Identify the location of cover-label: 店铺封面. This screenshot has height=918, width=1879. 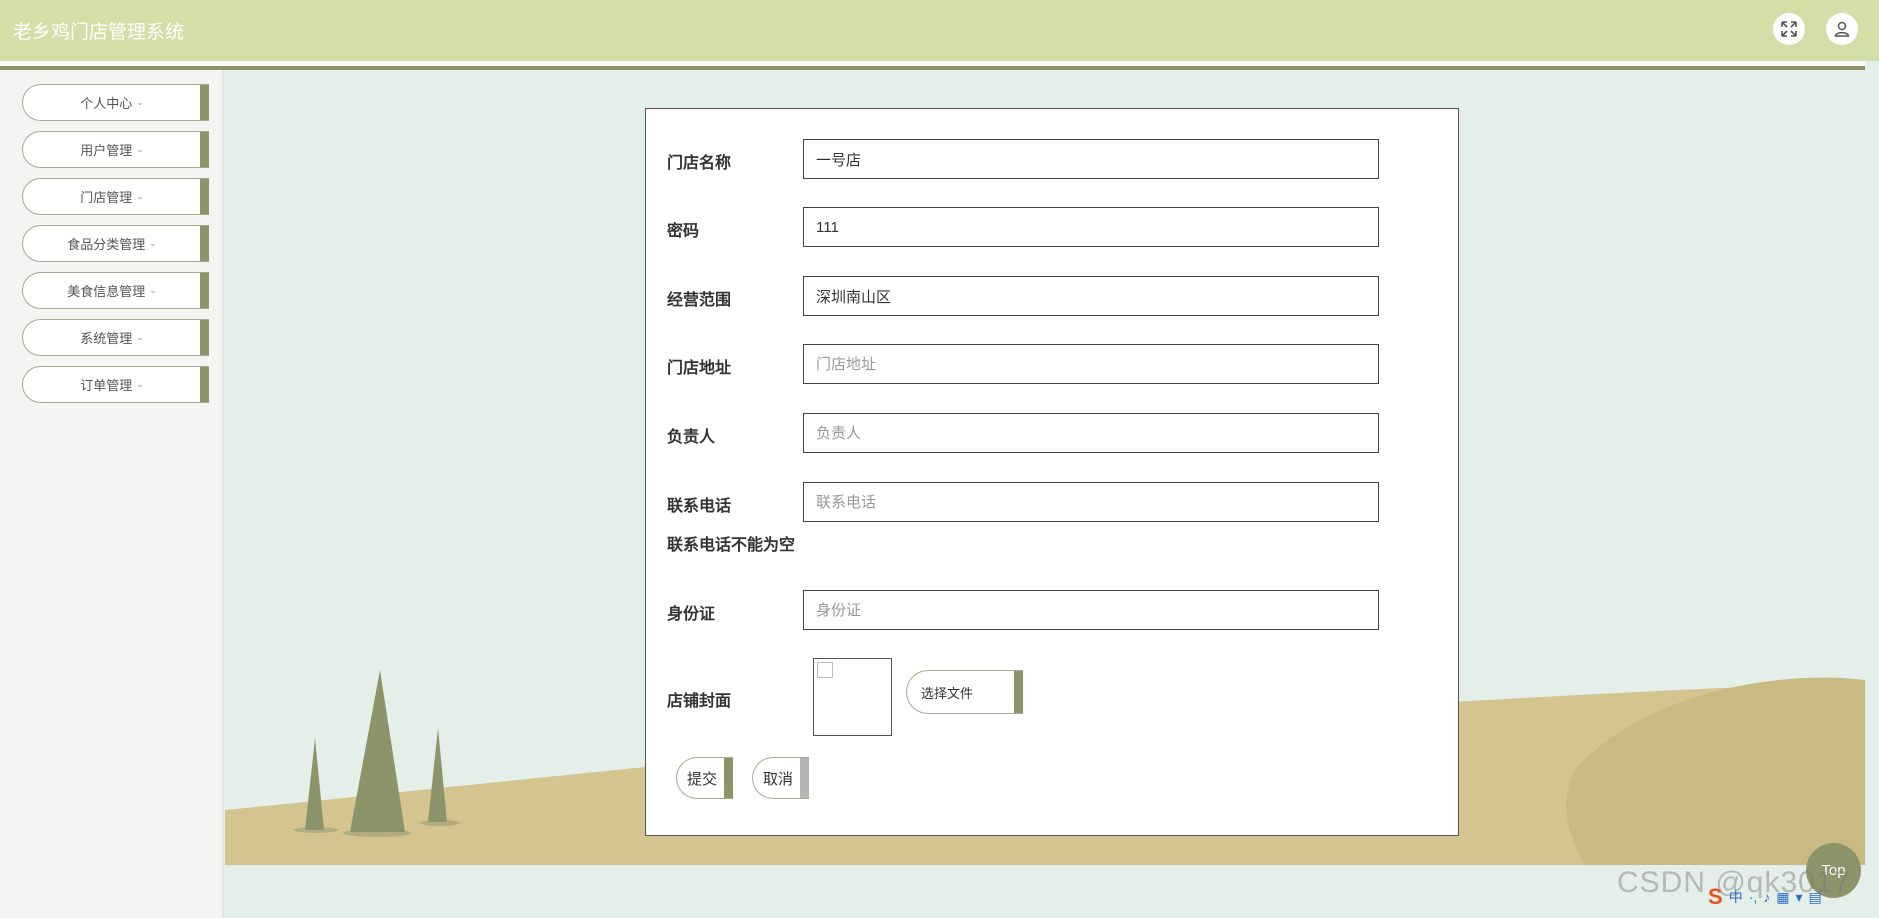
(699, 701).